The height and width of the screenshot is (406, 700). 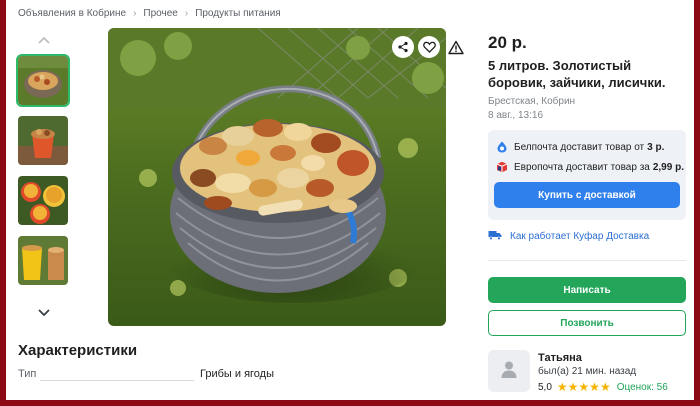 I want to click on characteristic-row: Тип Грибы и ягоды, so click(x=148, y=374).